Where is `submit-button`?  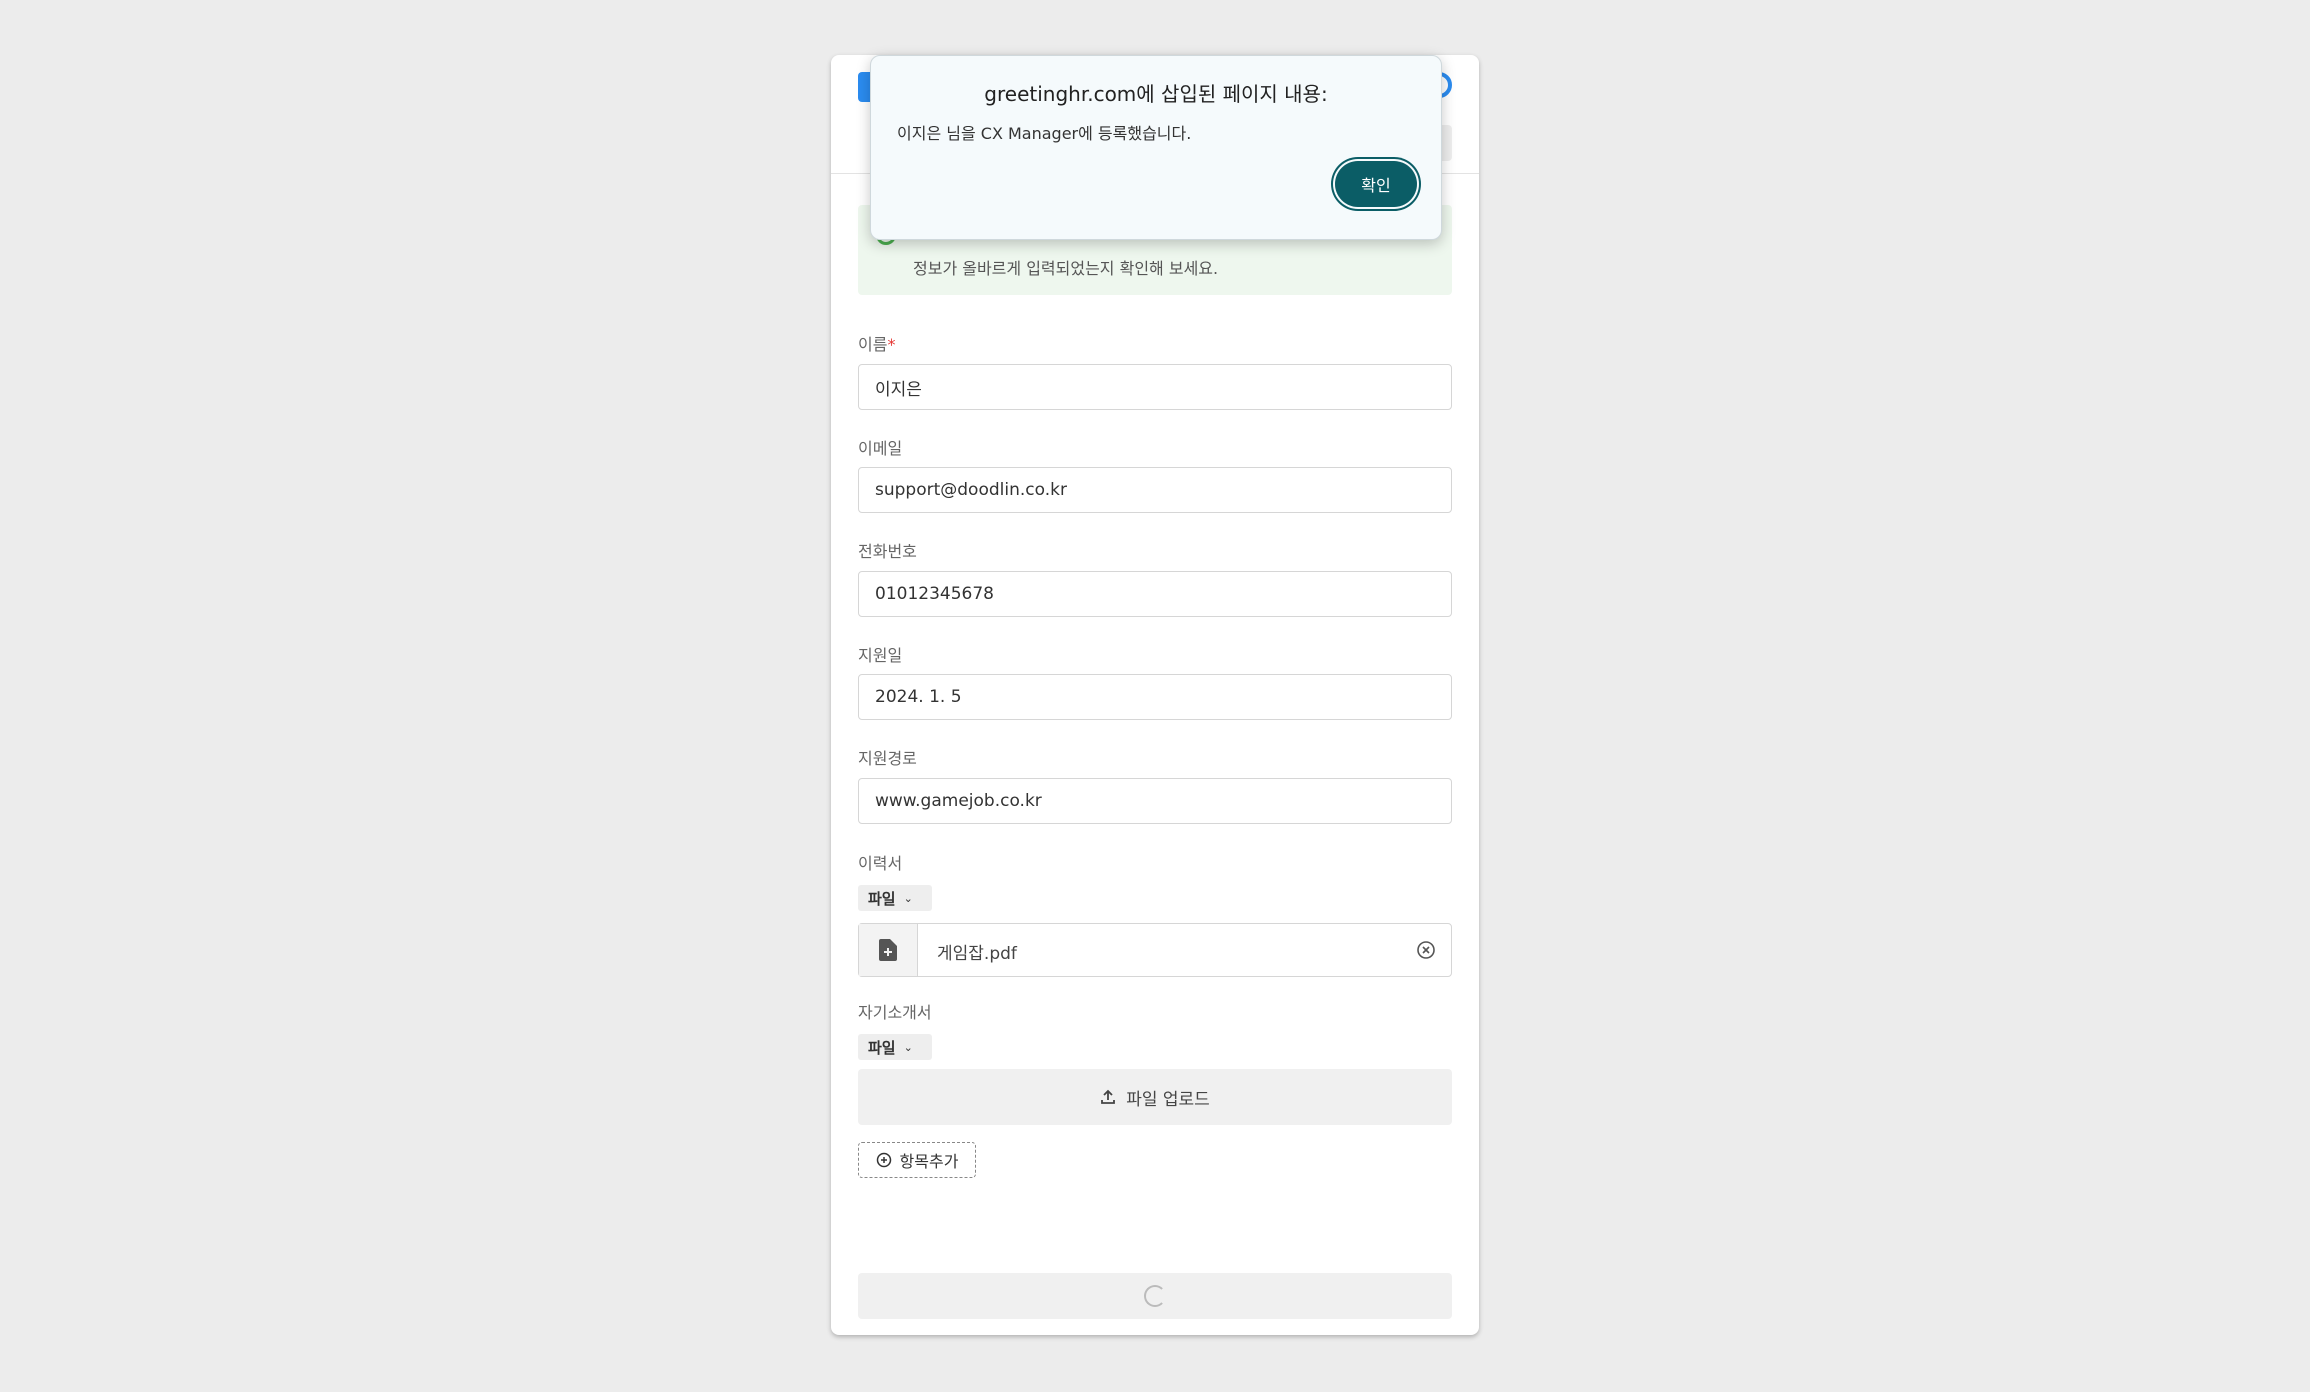
submit-button is located at coordinates (1155, 1296).